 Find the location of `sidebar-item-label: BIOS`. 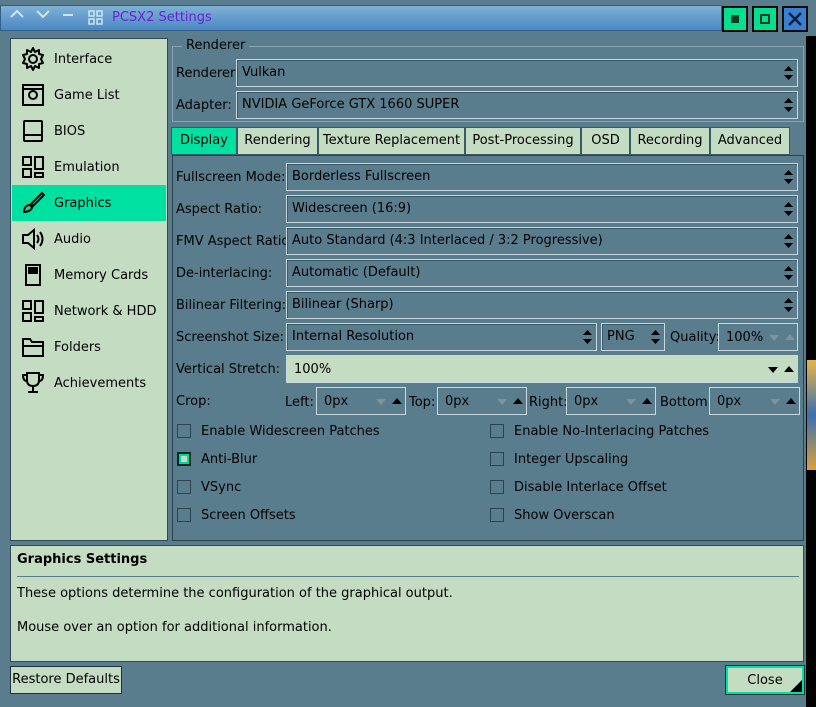

sidebar-item-label: BIOS is located at coordinates (70, 131).